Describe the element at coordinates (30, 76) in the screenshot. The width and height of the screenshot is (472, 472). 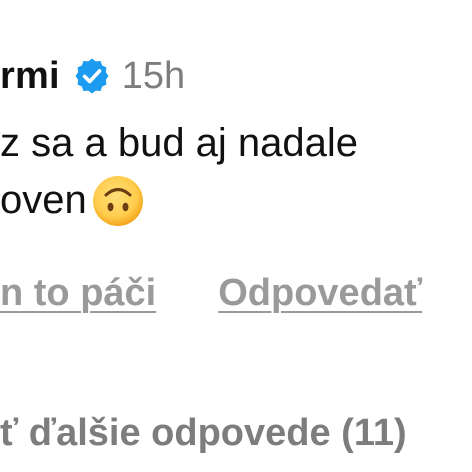
I see `username: rmi` at that location.